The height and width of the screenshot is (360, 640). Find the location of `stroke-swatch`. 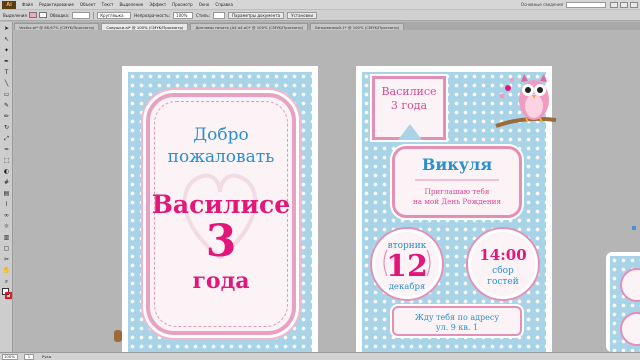

stroke-swatch is located at coordinates (42, 15).